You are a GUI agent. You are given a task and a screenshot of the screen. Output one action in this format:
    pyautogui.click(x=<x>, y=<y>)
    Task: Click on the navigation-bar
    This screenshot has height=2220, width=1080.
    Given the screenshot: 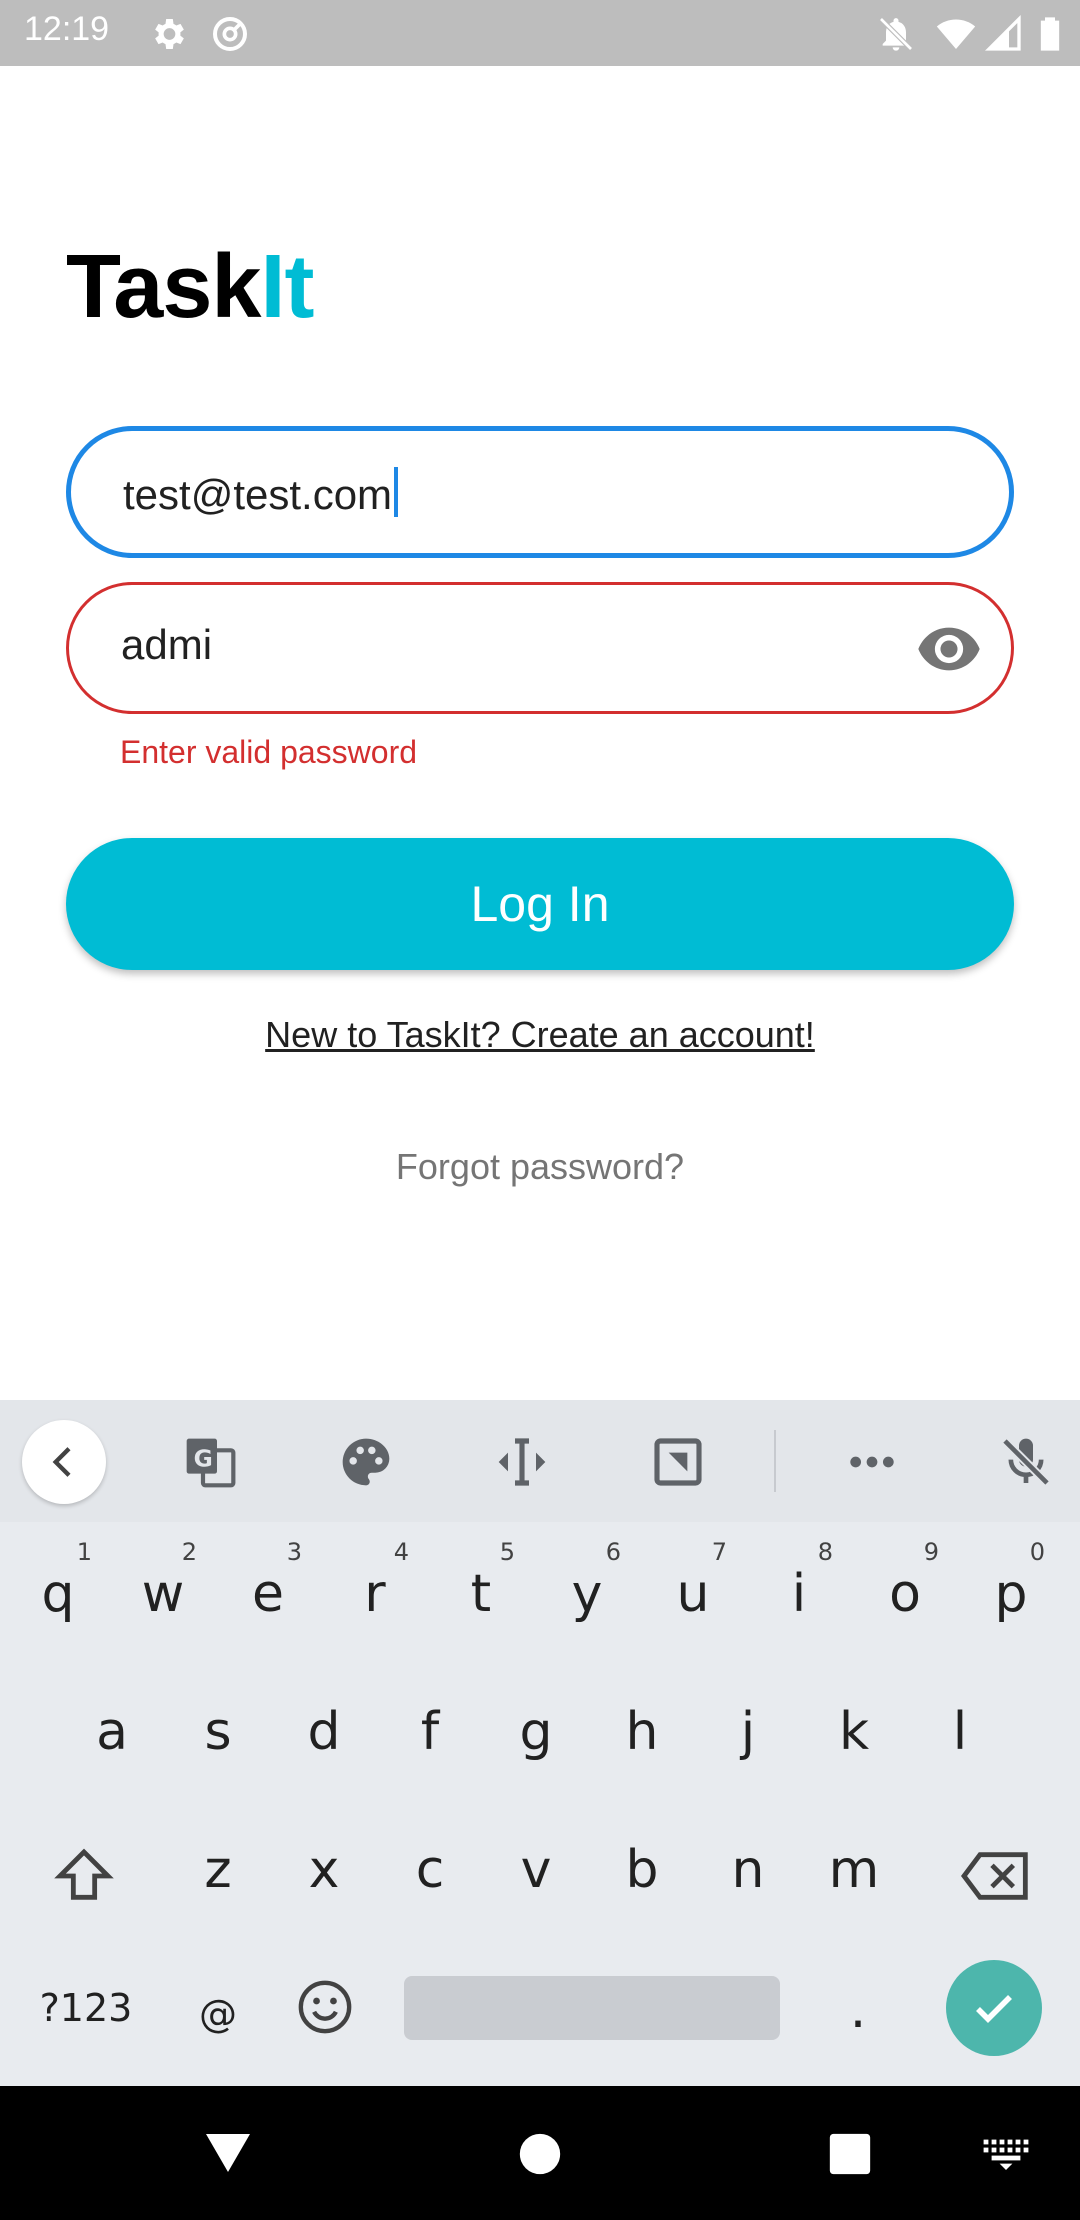 What is the action you would take?
    pyautogui.click(x=540, y=2153)
    